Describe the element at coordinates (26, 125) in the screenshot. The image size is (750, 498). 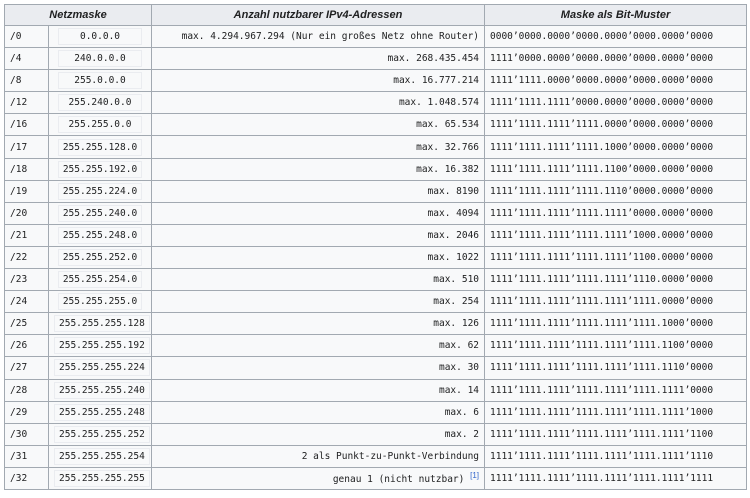
I see `prefix-cell: /16` at that location.